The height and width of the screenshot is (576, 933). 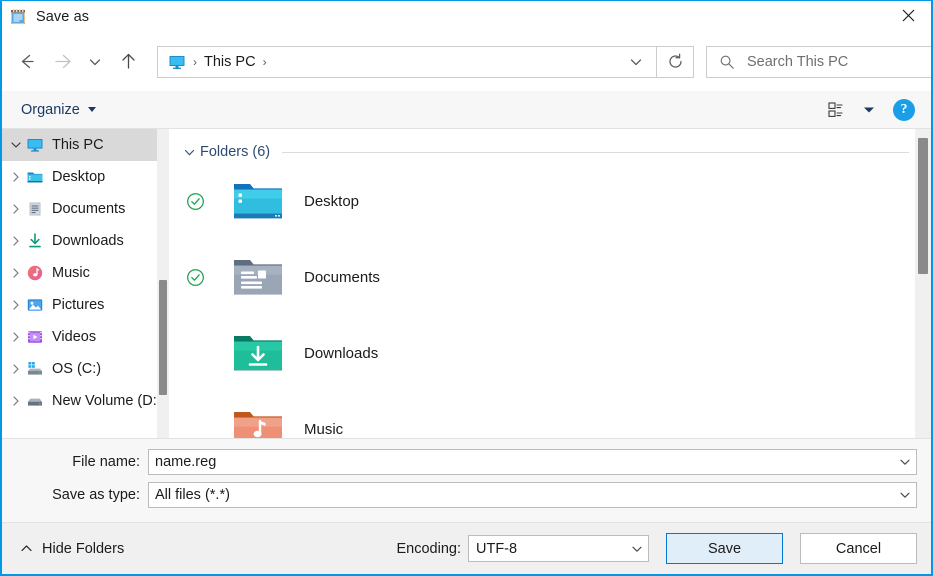 I want to click on file-list-scrollbar-thumb, so click(x=923, y=206).